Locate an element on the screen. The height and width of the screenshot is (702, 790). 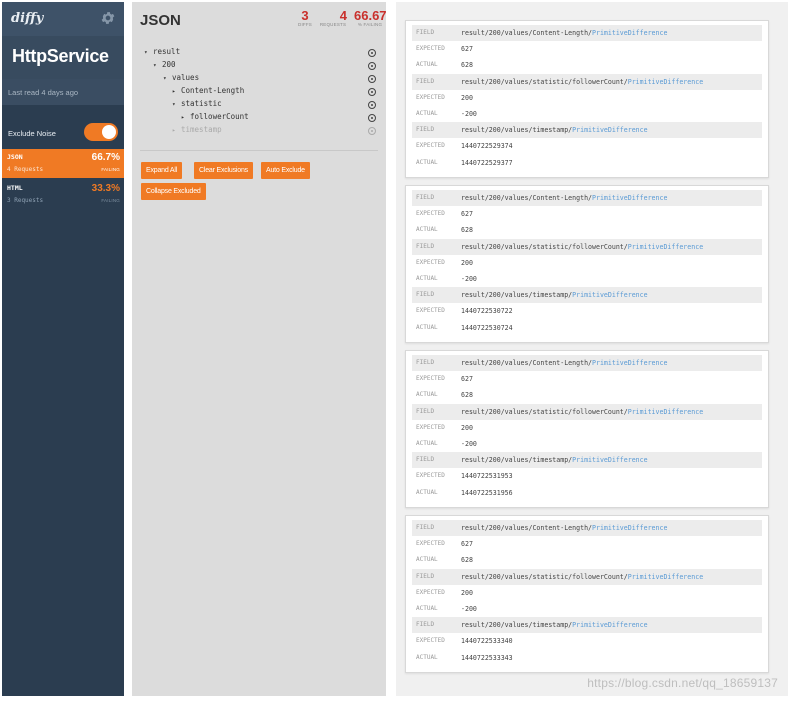
stat-label: DIFFS is located at coordinates (305, 24).